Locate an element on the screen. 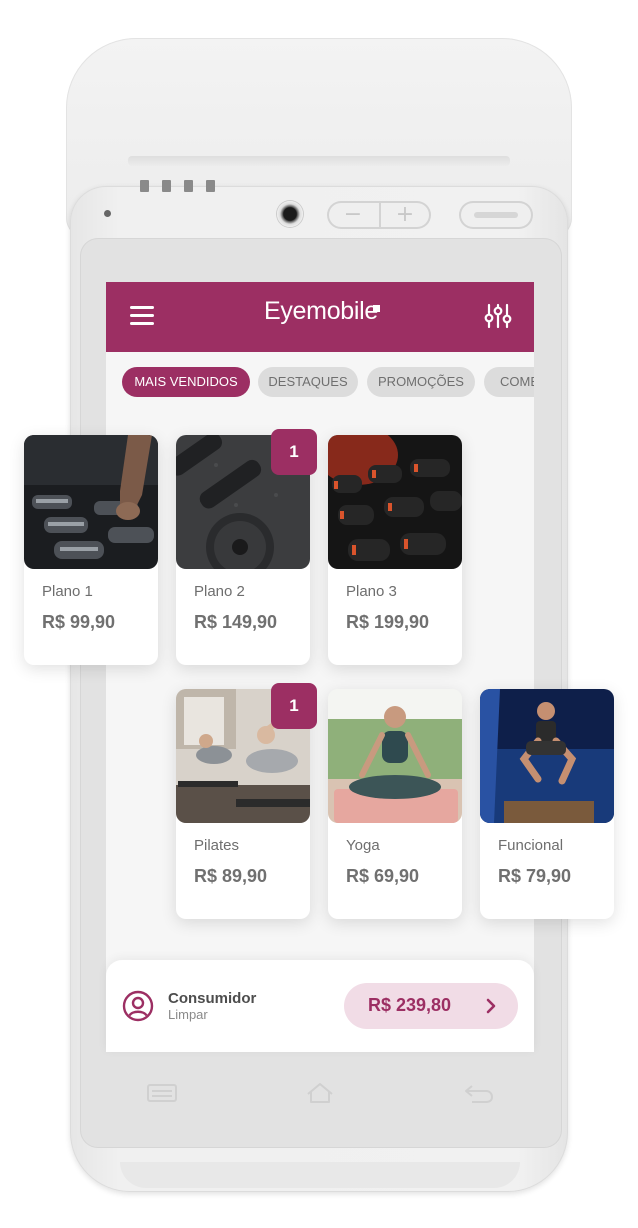 The width and height of the screenshot is (638, 1228). menu-key-icon is located at coordinates (162, 1093).